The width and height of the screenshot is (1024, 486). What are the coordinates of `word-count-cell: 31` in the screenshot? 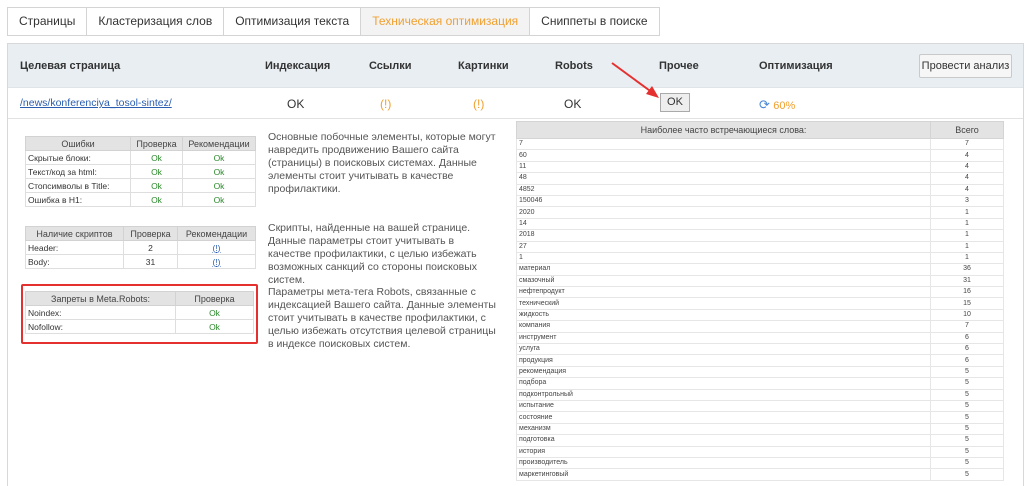 It's located at (967, 281).